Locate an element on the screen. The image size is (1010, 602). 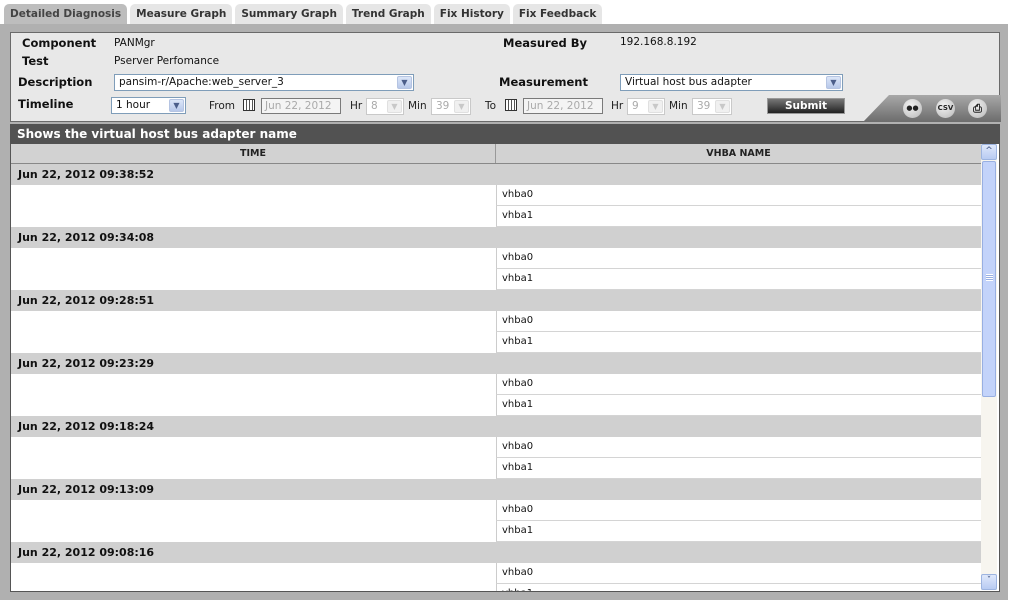
timeline-select: 1 hour ▼ is located at coordinates (148, 105).